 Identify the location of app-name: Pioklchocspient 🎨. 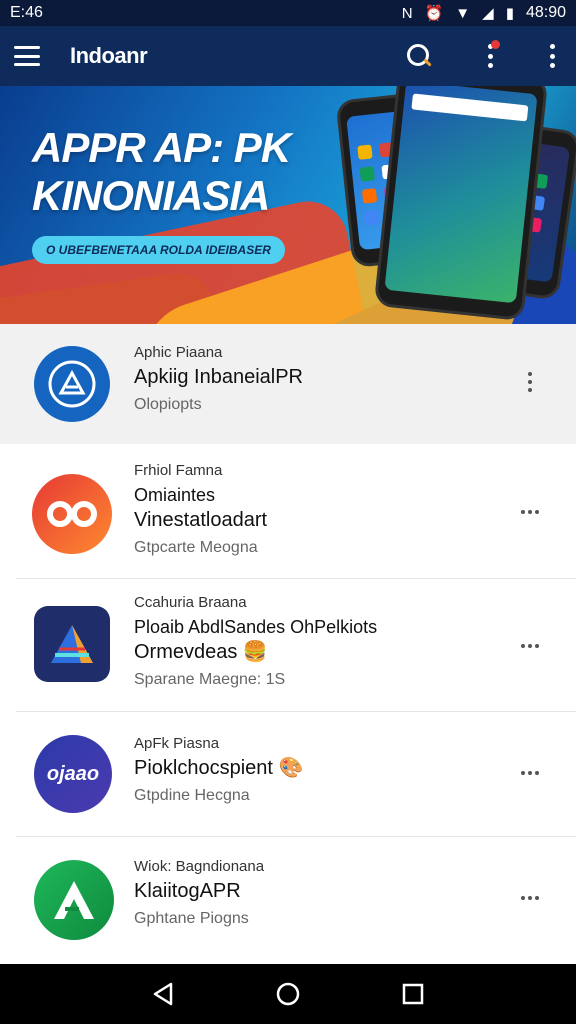
(219, 768).